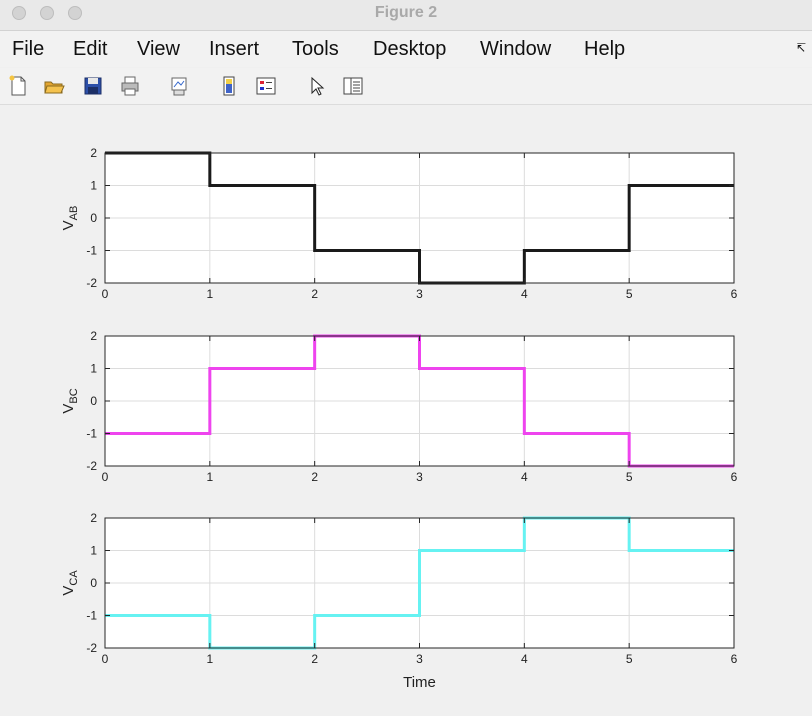 This screenshot has width=812, height=716. I want to click on insert-colorbar-icon, so click(229, 86).